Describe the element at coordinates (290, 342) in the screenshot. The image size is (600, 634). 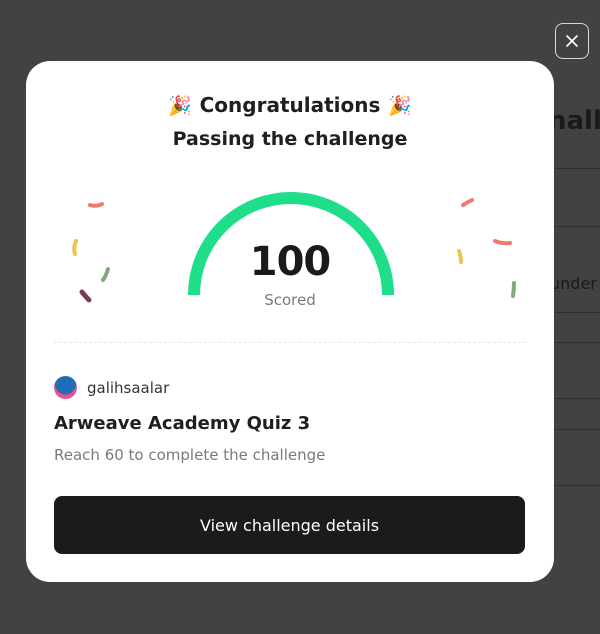
I see `section-divider` at that location.